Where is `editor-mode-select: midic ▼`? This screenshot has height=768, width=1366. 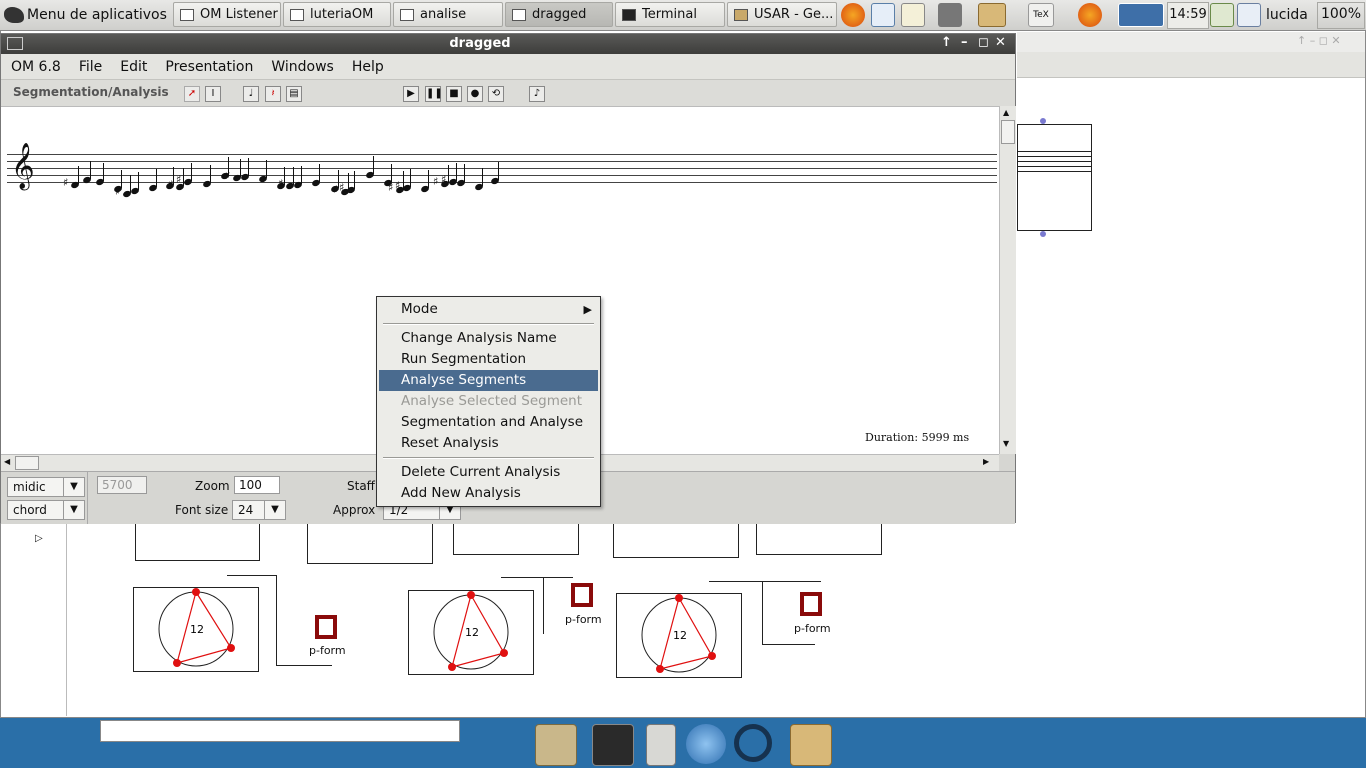 editor-mode-select: midic ▼ is located at coordinates (46, 487).